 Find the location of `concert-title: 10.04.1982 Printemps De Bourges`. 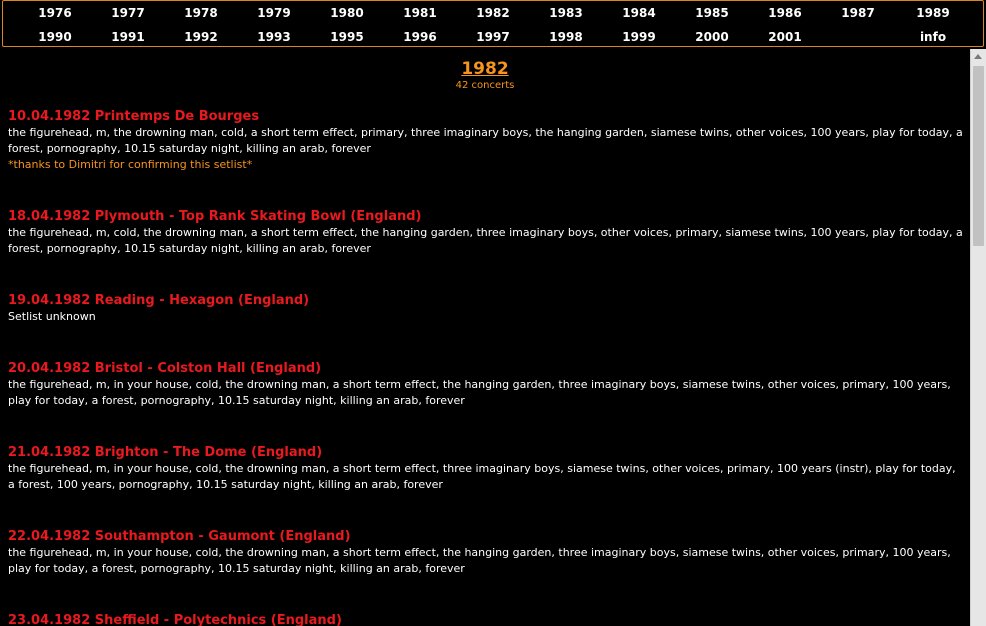

concert-title: 10.04.1982 Printemps De Bourges is located at coordinates (134, 116).